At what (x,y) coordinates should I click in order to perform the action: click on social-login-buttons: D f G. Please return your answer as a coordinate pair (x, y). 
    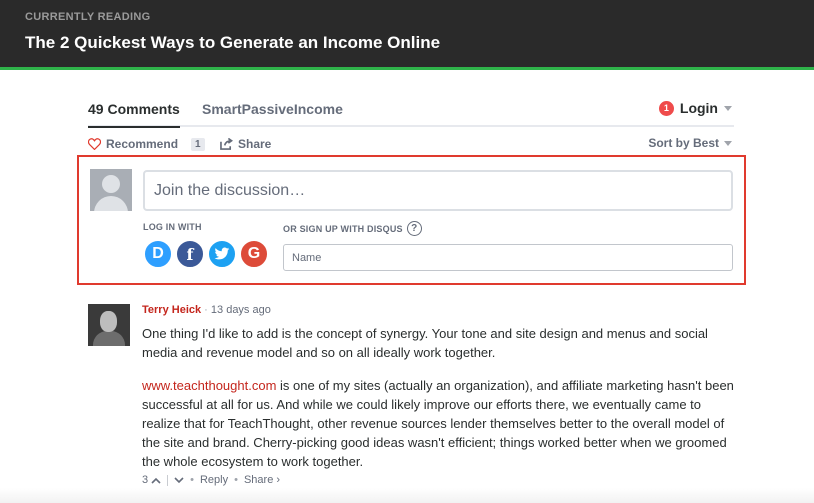
    Looking at the image, I should click on (206, 254).